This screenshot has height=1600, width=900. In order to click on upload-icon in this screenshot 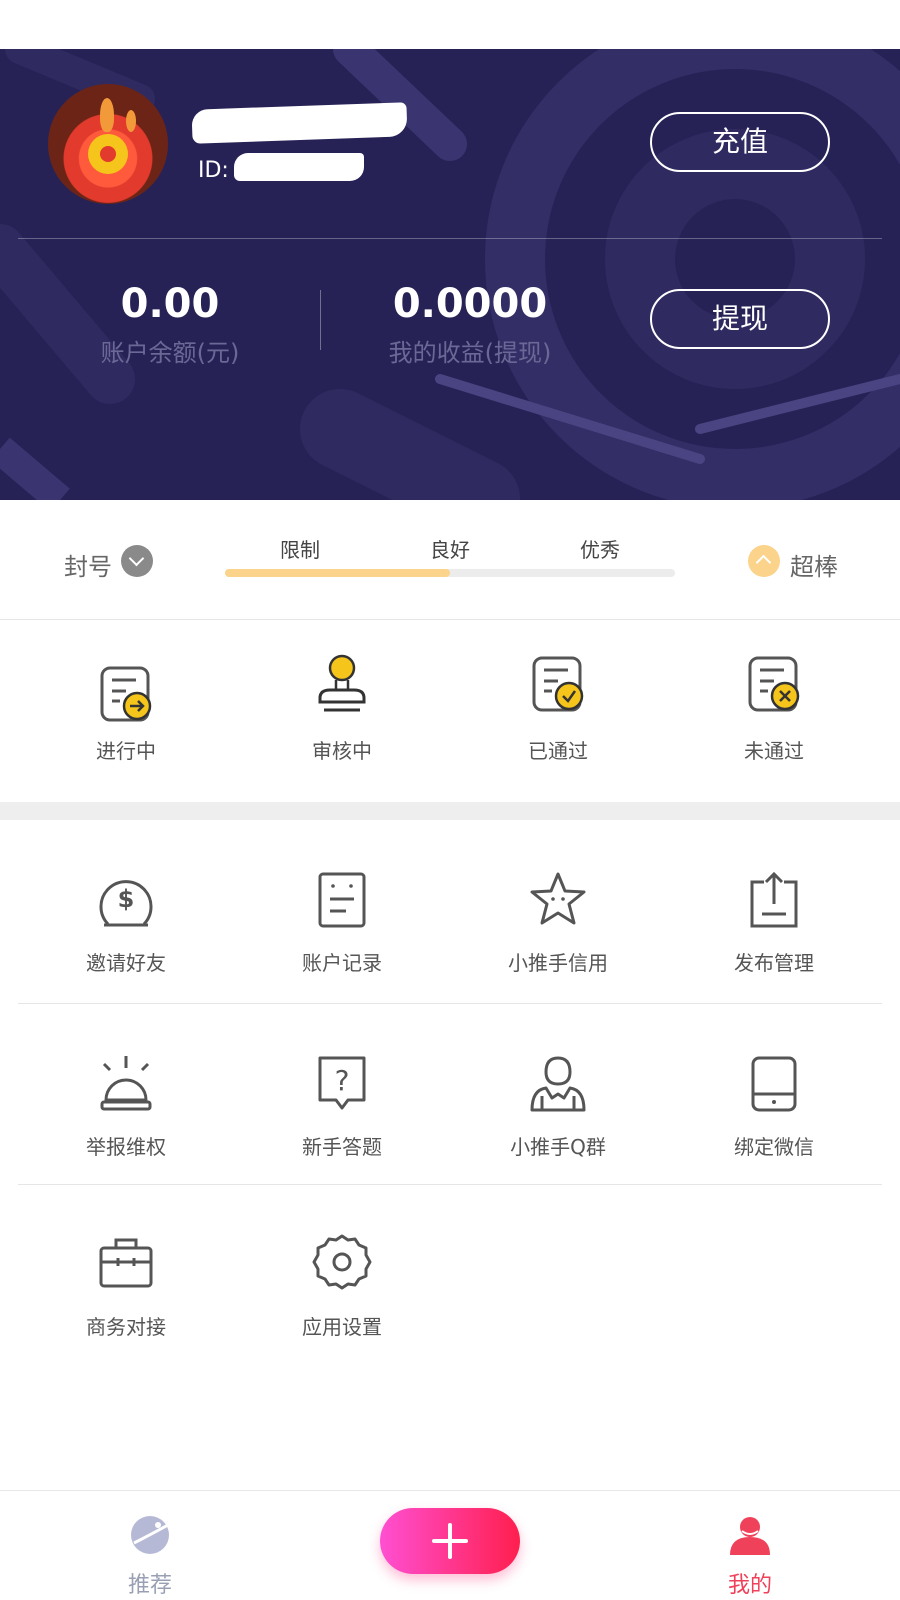, I will do `click(774, 899)`.